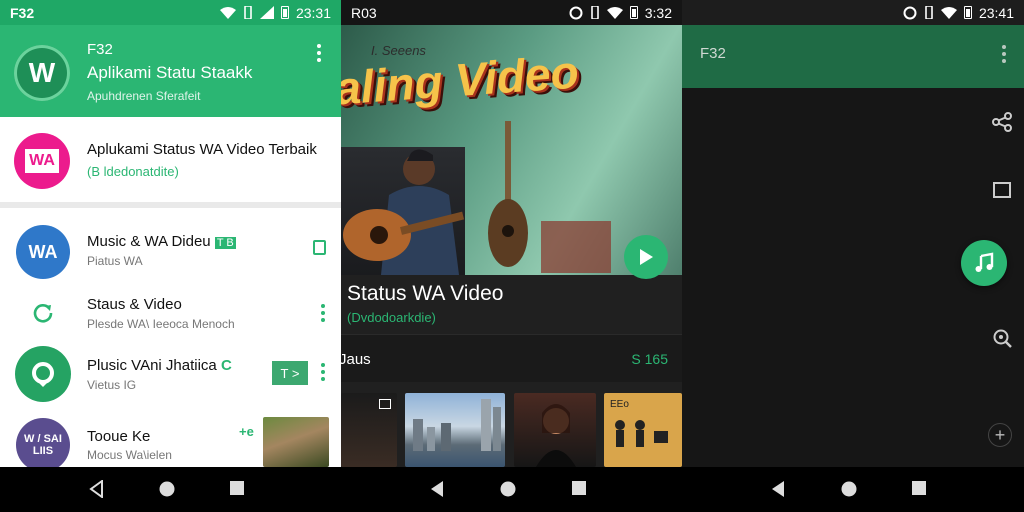  I want to click on performer-photo, so click(403, 211).